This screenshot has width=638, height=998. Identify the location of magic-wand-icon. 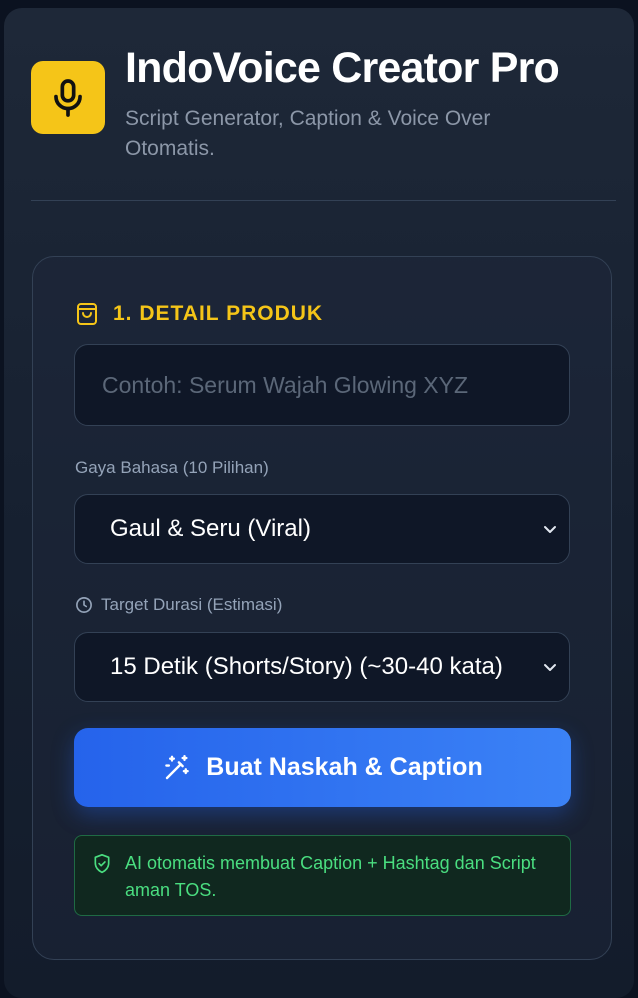
(177, 766).